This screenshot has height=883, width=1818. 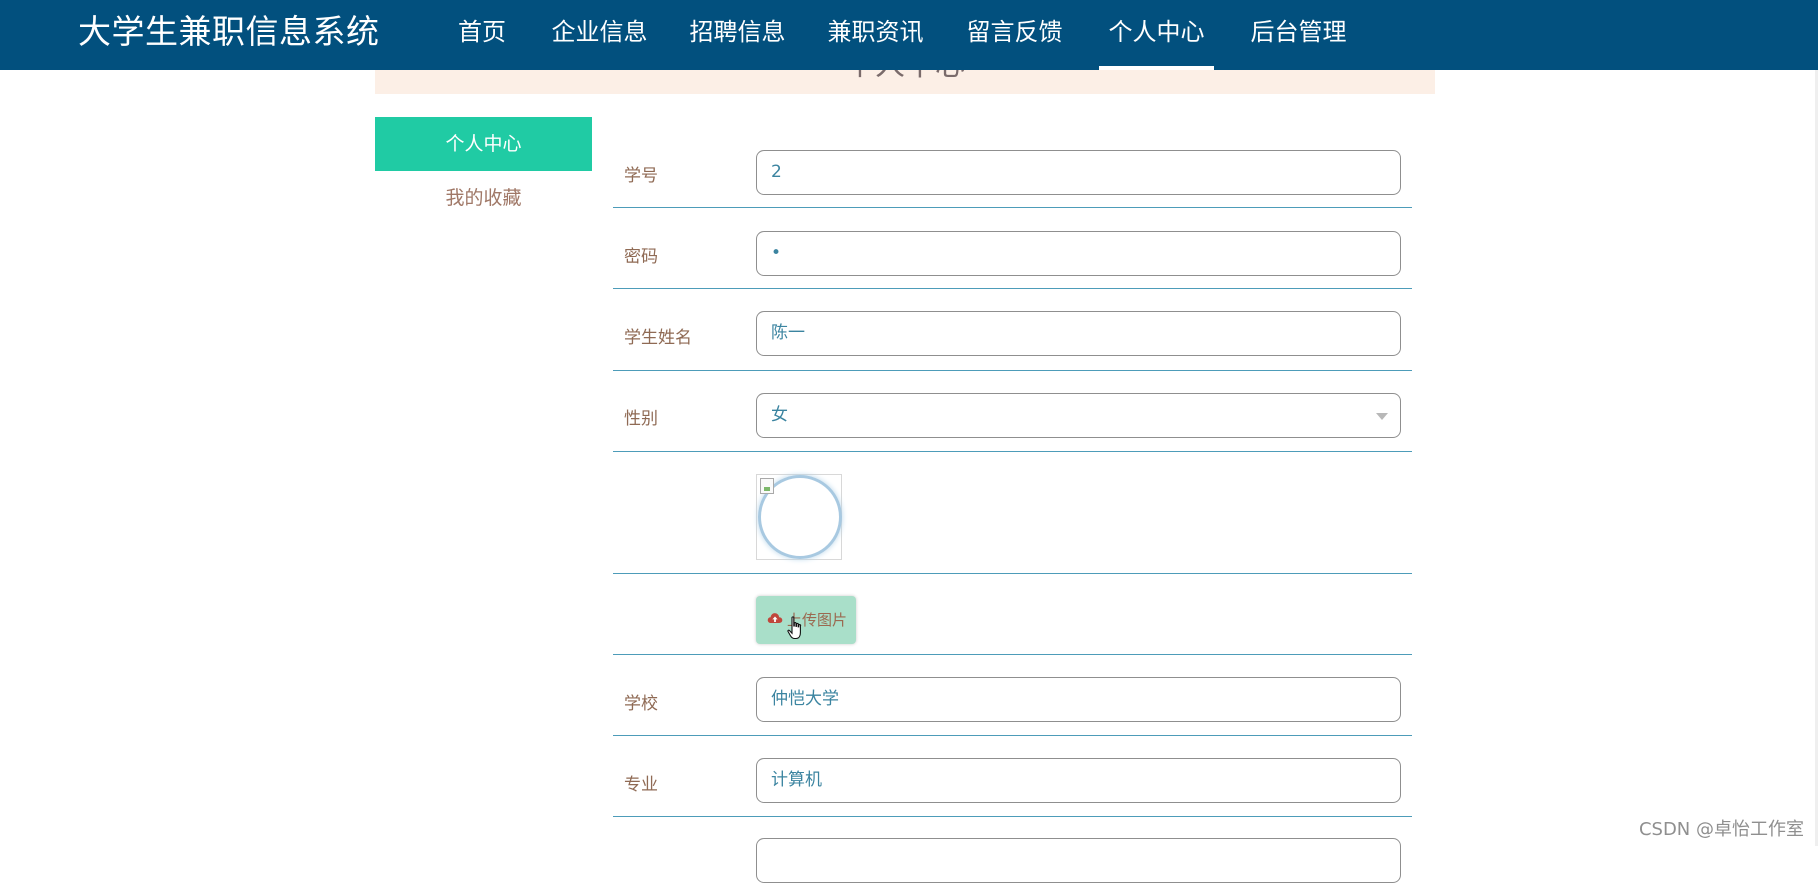 I want to click on sidebar-item-personal-center: 个人中心, so click(x=483, y=144).